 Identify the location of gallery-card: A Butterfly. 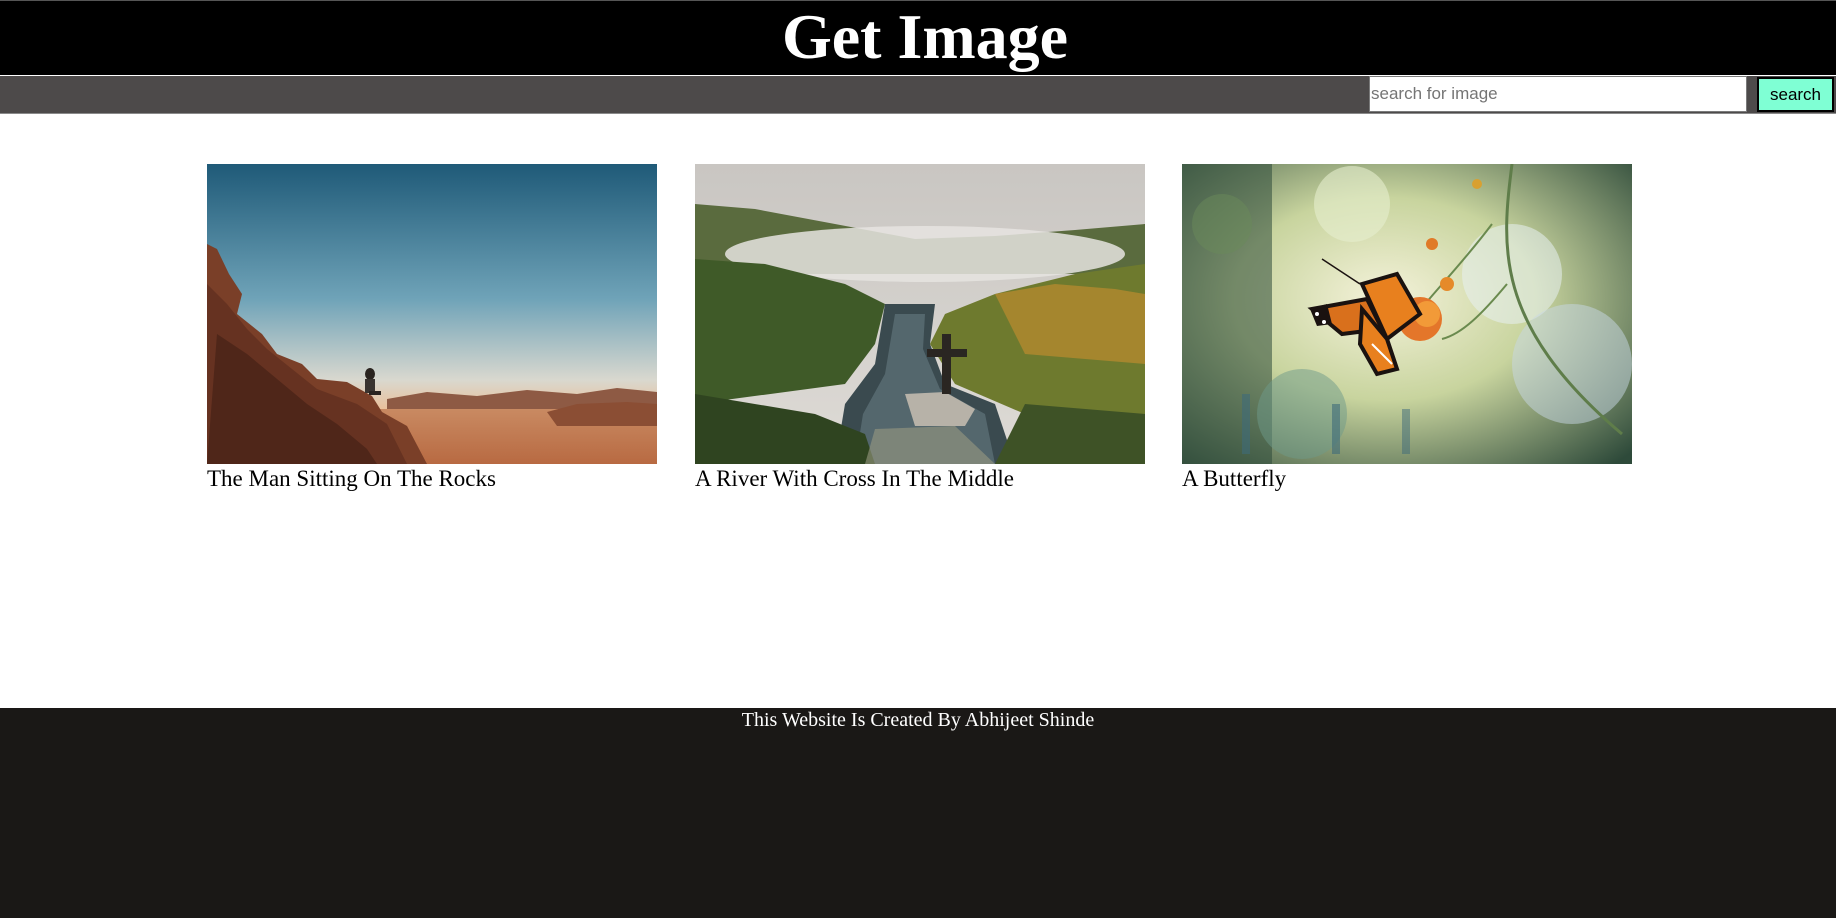
(1407, 329).